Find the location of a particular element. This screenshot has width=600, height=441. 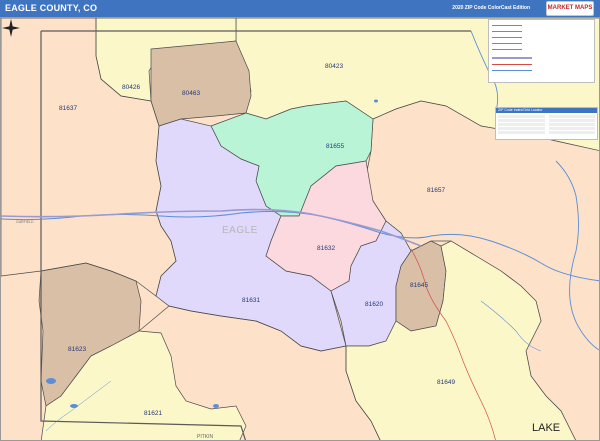

map-legend is located at coordinates (541, 51).